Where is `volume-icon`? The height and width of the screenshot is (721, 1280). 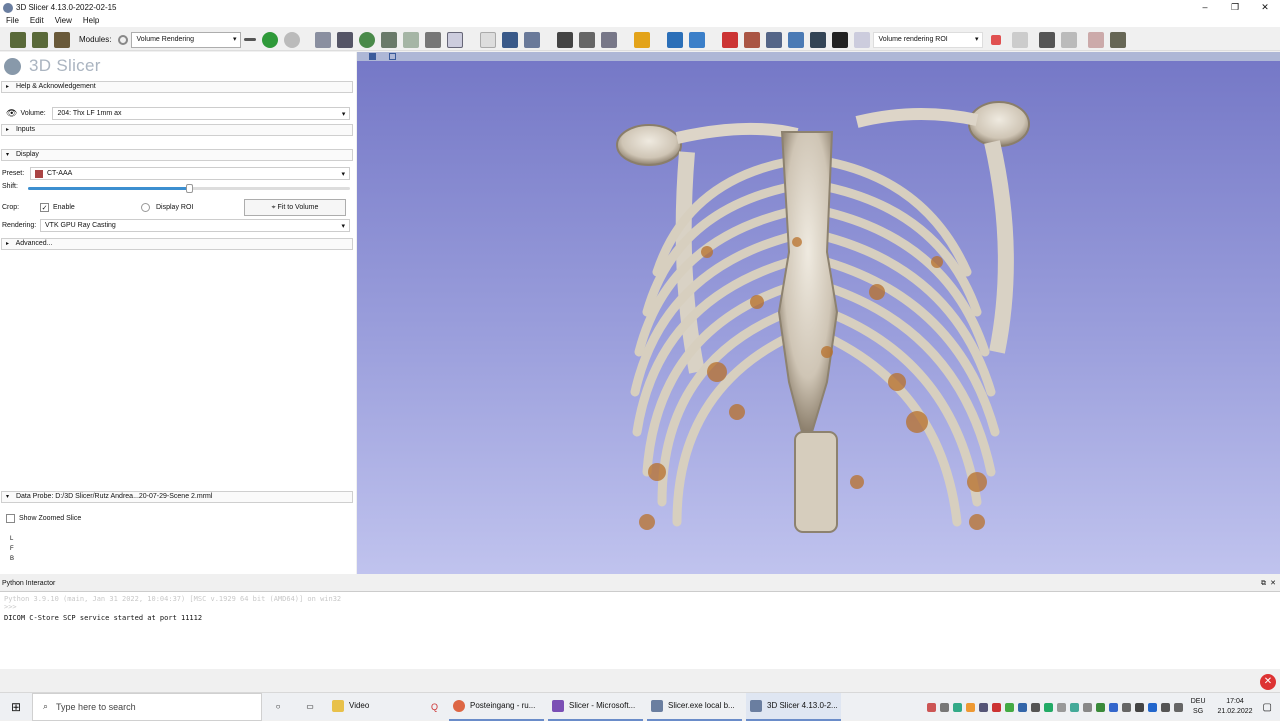
volume-icon is located at coordinates (1139, 707).